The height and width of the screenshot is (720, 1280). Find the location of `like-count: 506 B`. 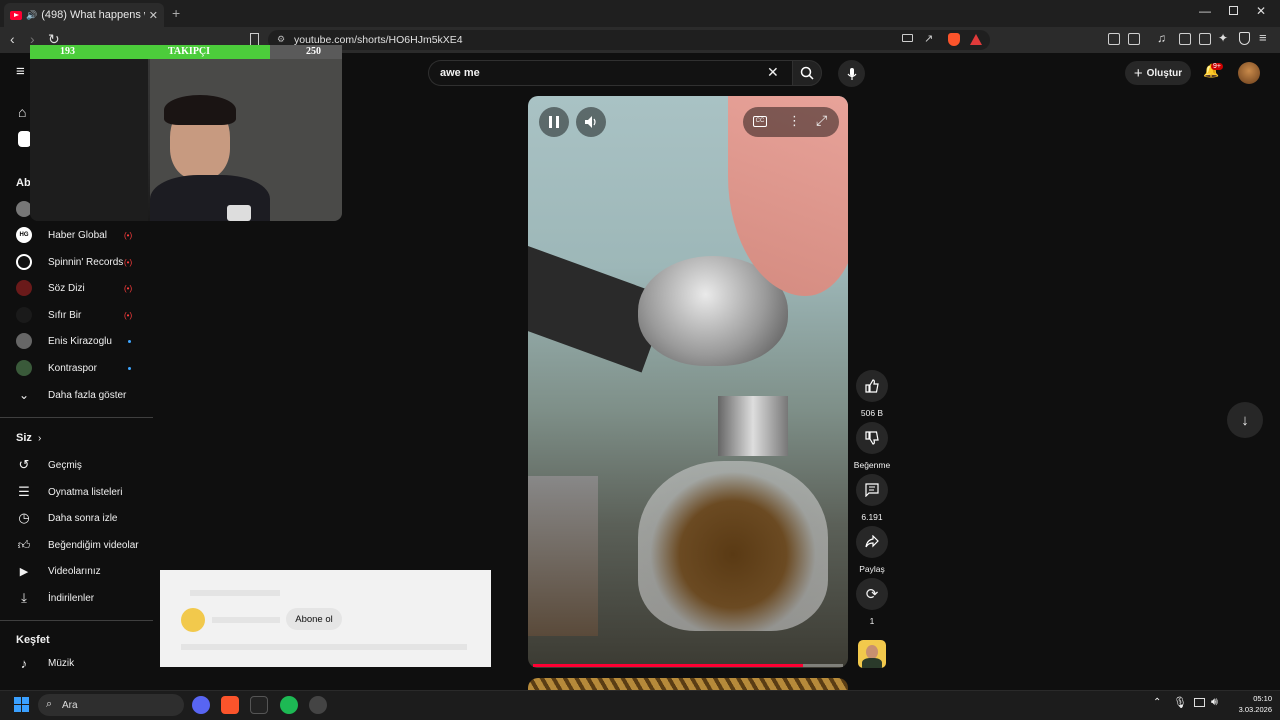

like-count: 506 B is located at coordinates (872, 413).